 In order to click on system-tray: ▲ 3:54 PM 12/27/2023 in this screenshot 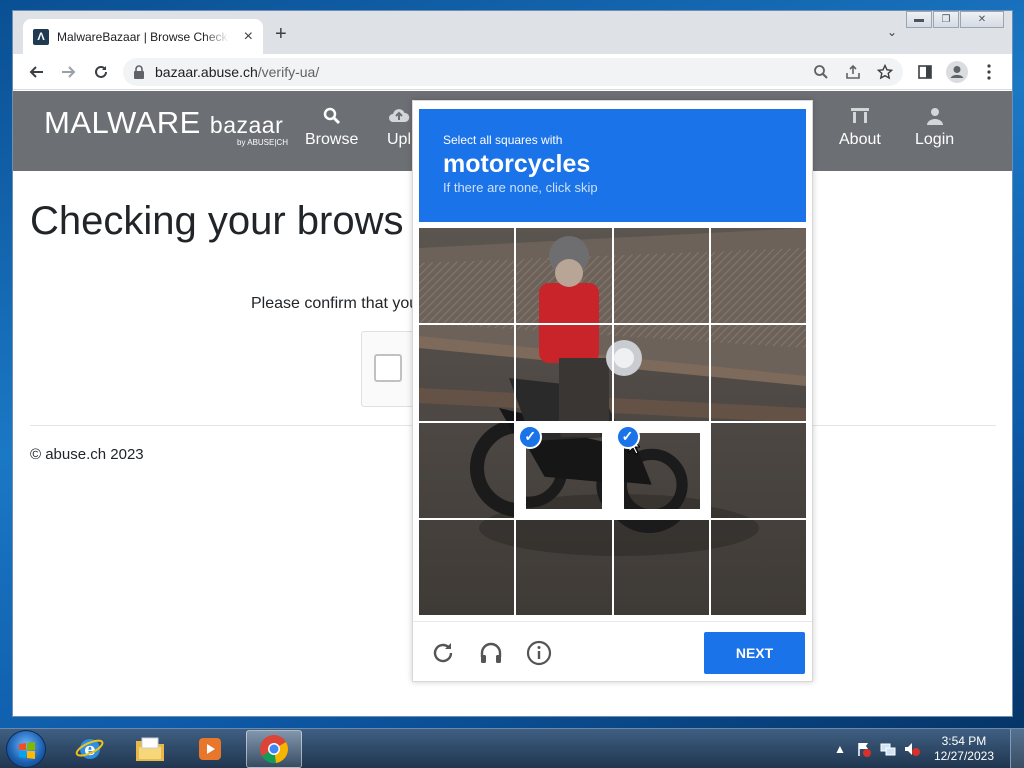, I will do `click(913, 749)`.